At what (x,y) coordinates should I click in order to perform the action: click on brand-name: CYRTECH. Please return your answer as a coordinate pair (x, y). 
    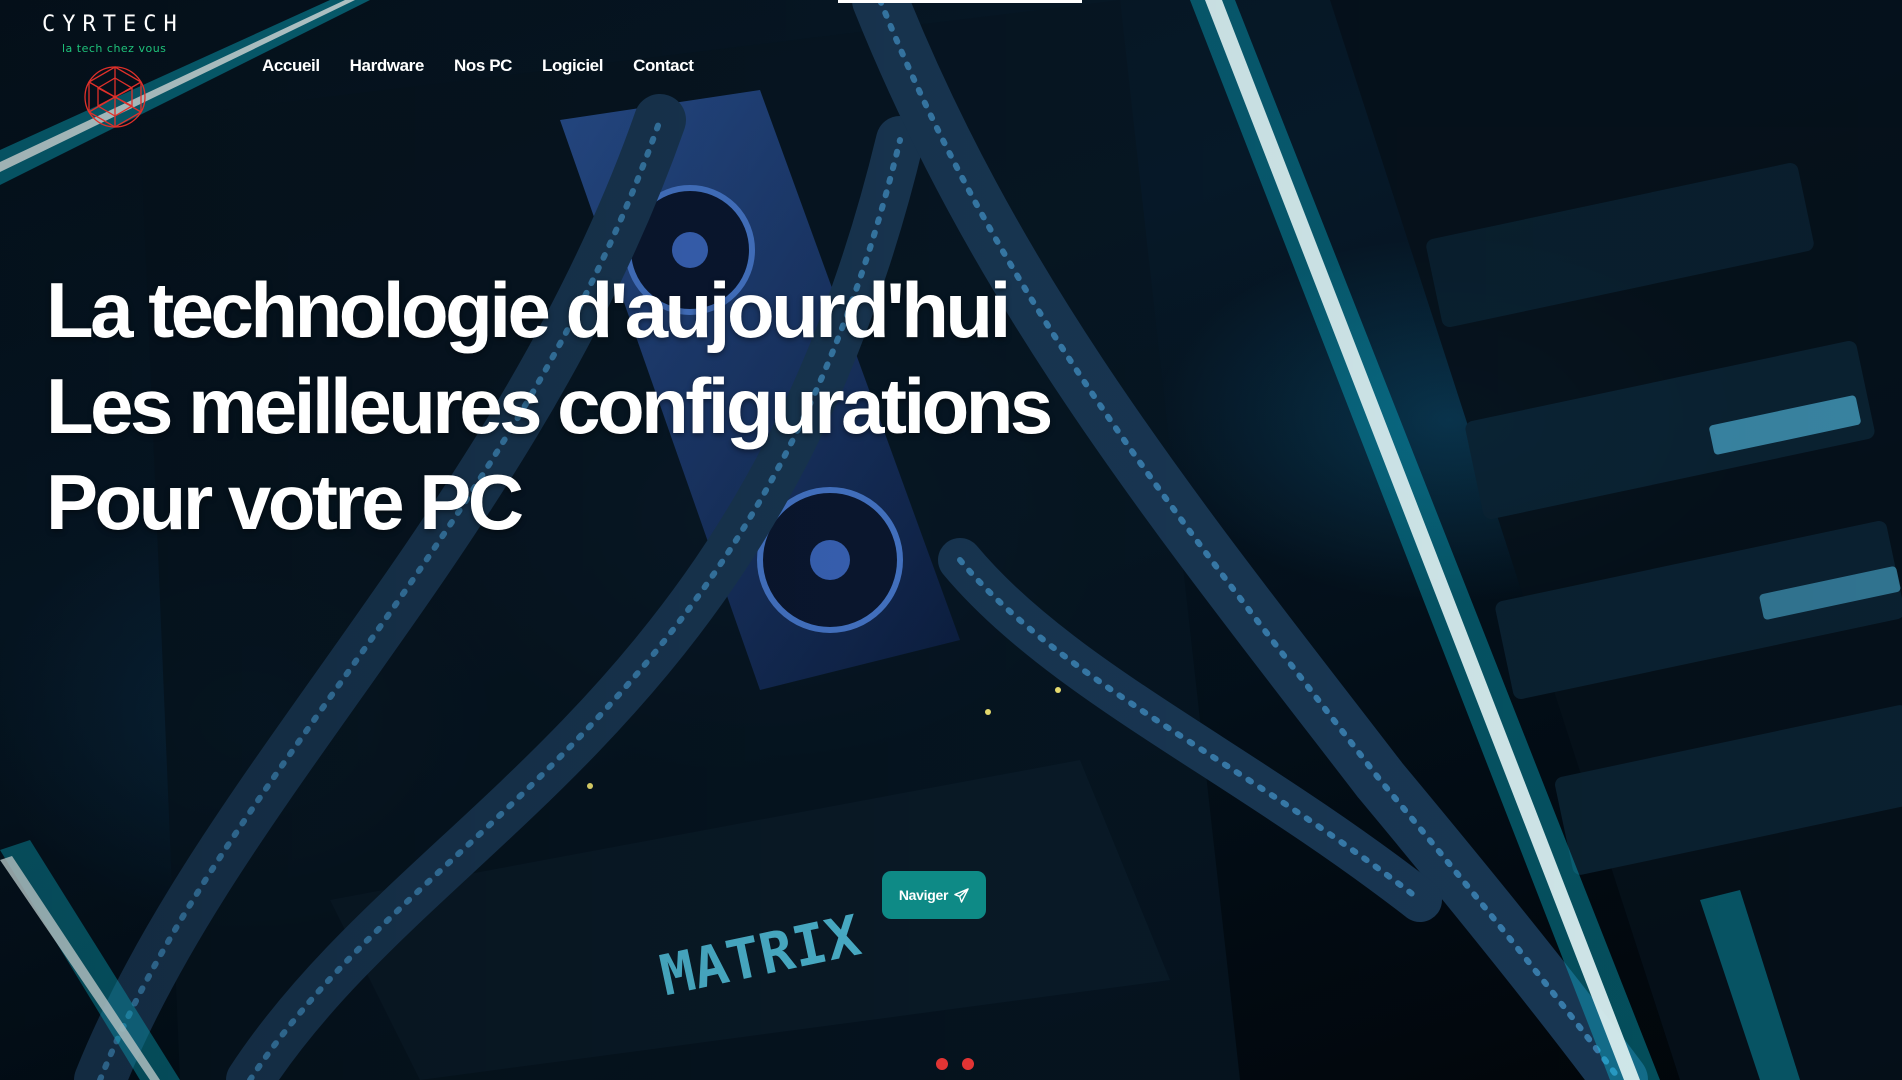
    Looking at the image, I should click on (113, 24).